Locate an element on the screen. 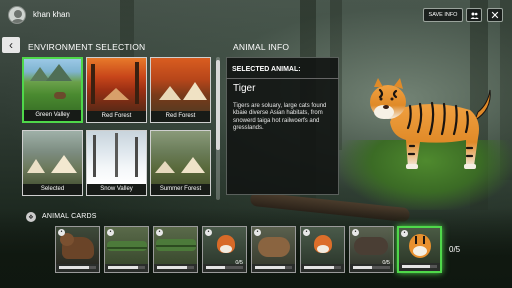  people-icon is located at coordinates (474, 15).